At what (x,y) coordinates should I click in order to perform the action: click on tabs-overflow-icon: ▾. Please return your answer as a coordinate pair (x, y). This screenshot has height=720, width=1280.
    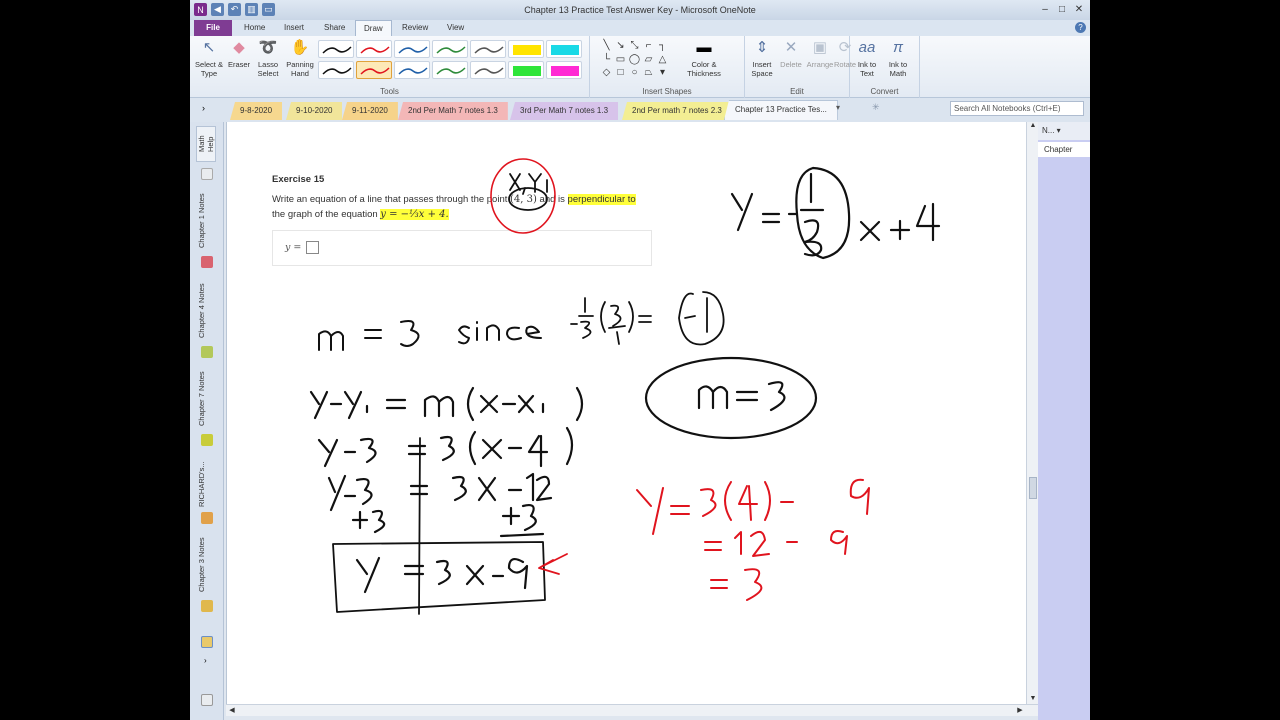
    Looking at the image, I should click on (838, 107).